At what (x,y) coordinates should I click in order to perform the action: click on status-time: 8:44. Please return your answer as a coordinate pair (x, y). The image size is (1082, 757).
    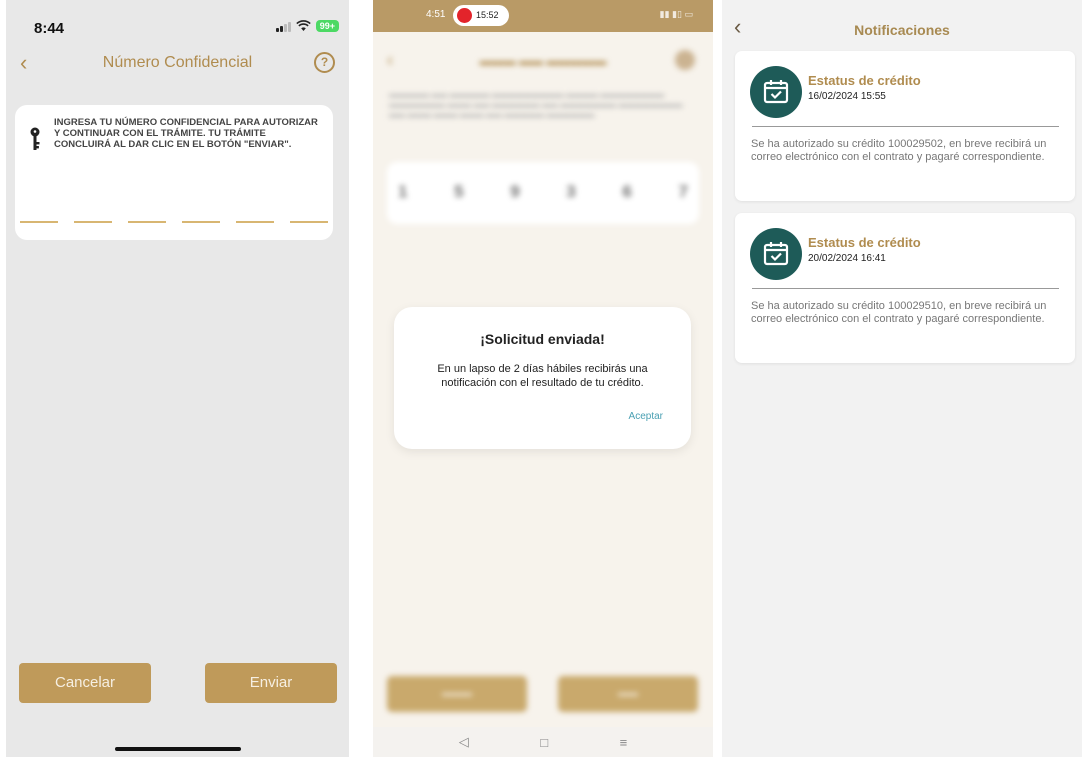
    Looking at the image, I should click on (49, 28).